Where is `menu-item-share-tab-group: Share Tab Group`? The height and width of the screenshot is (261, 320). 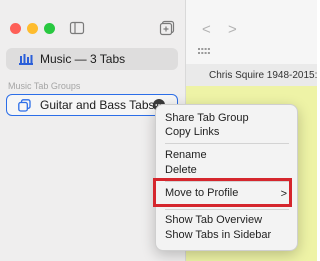
menu-item-share-tab-group: Share Tab Group is located at coordinates (207, 118).